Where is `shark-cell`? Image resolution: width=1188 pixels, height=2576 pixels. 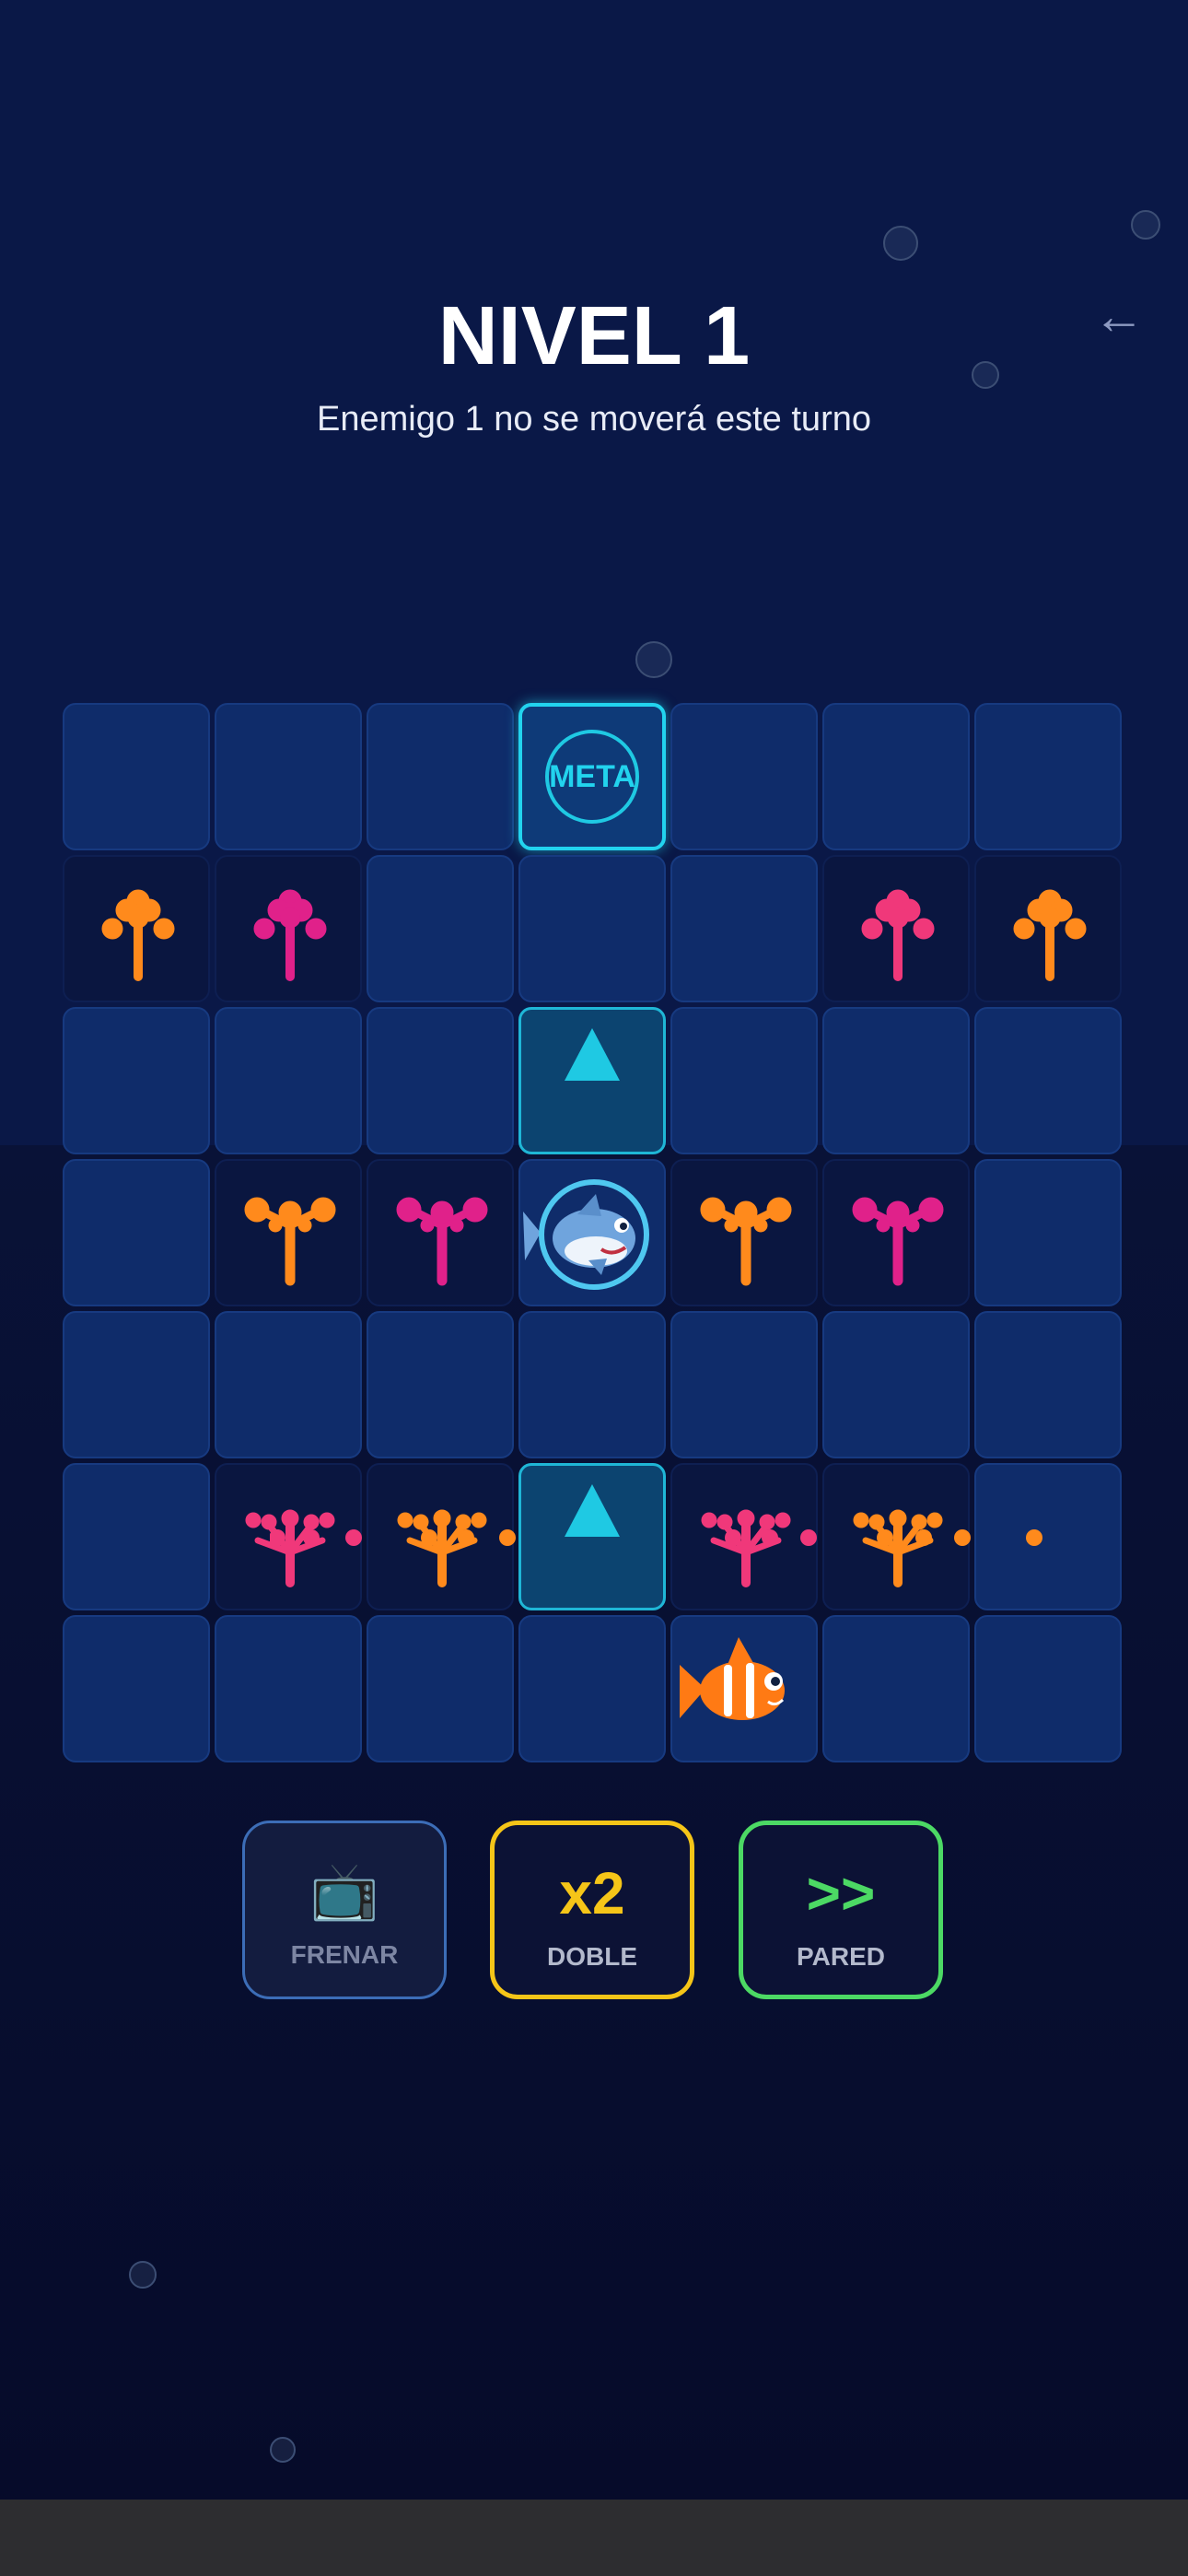 shark-cell is located at coordinates (592, 1232).